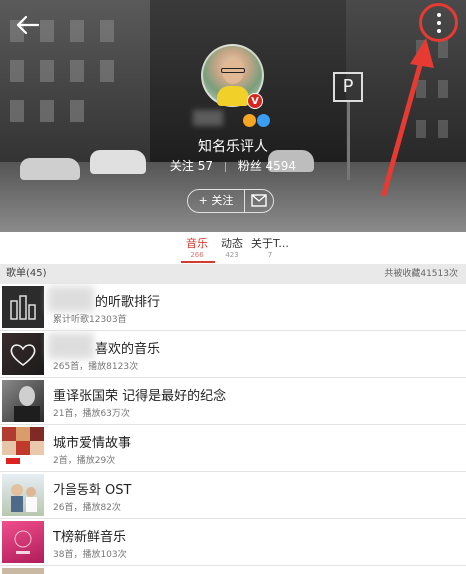 The height and width of the screenshot is (574, 466). I want to click on tab-events-label: 动态, so click(232, 243).